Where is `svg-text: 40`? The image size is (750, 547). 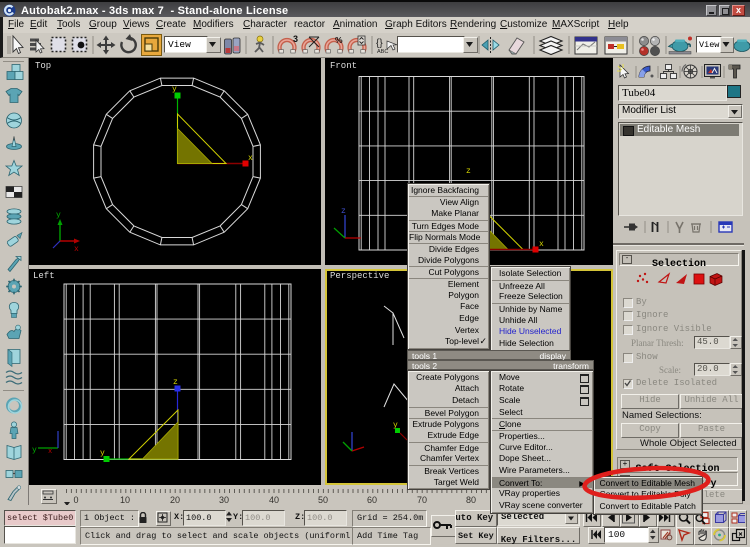
svg-text: 40 is located at coordinates (274, 500).